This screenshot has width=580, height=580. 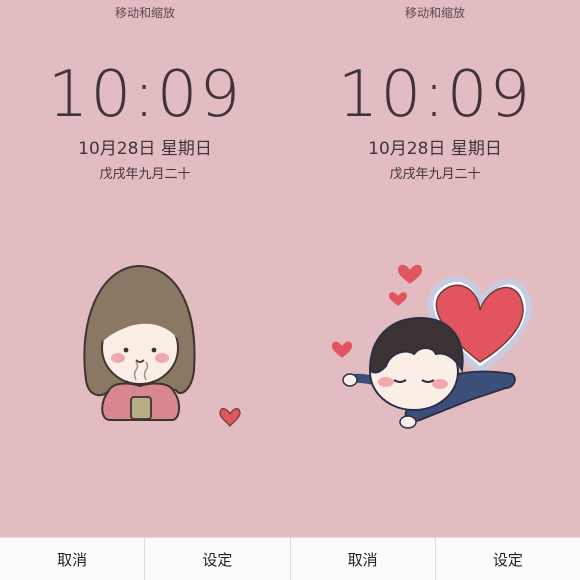 What do you see at coordinates (162, 346) in the screenshot?
I see `girl-illustration` at bounding box center [162, 346].